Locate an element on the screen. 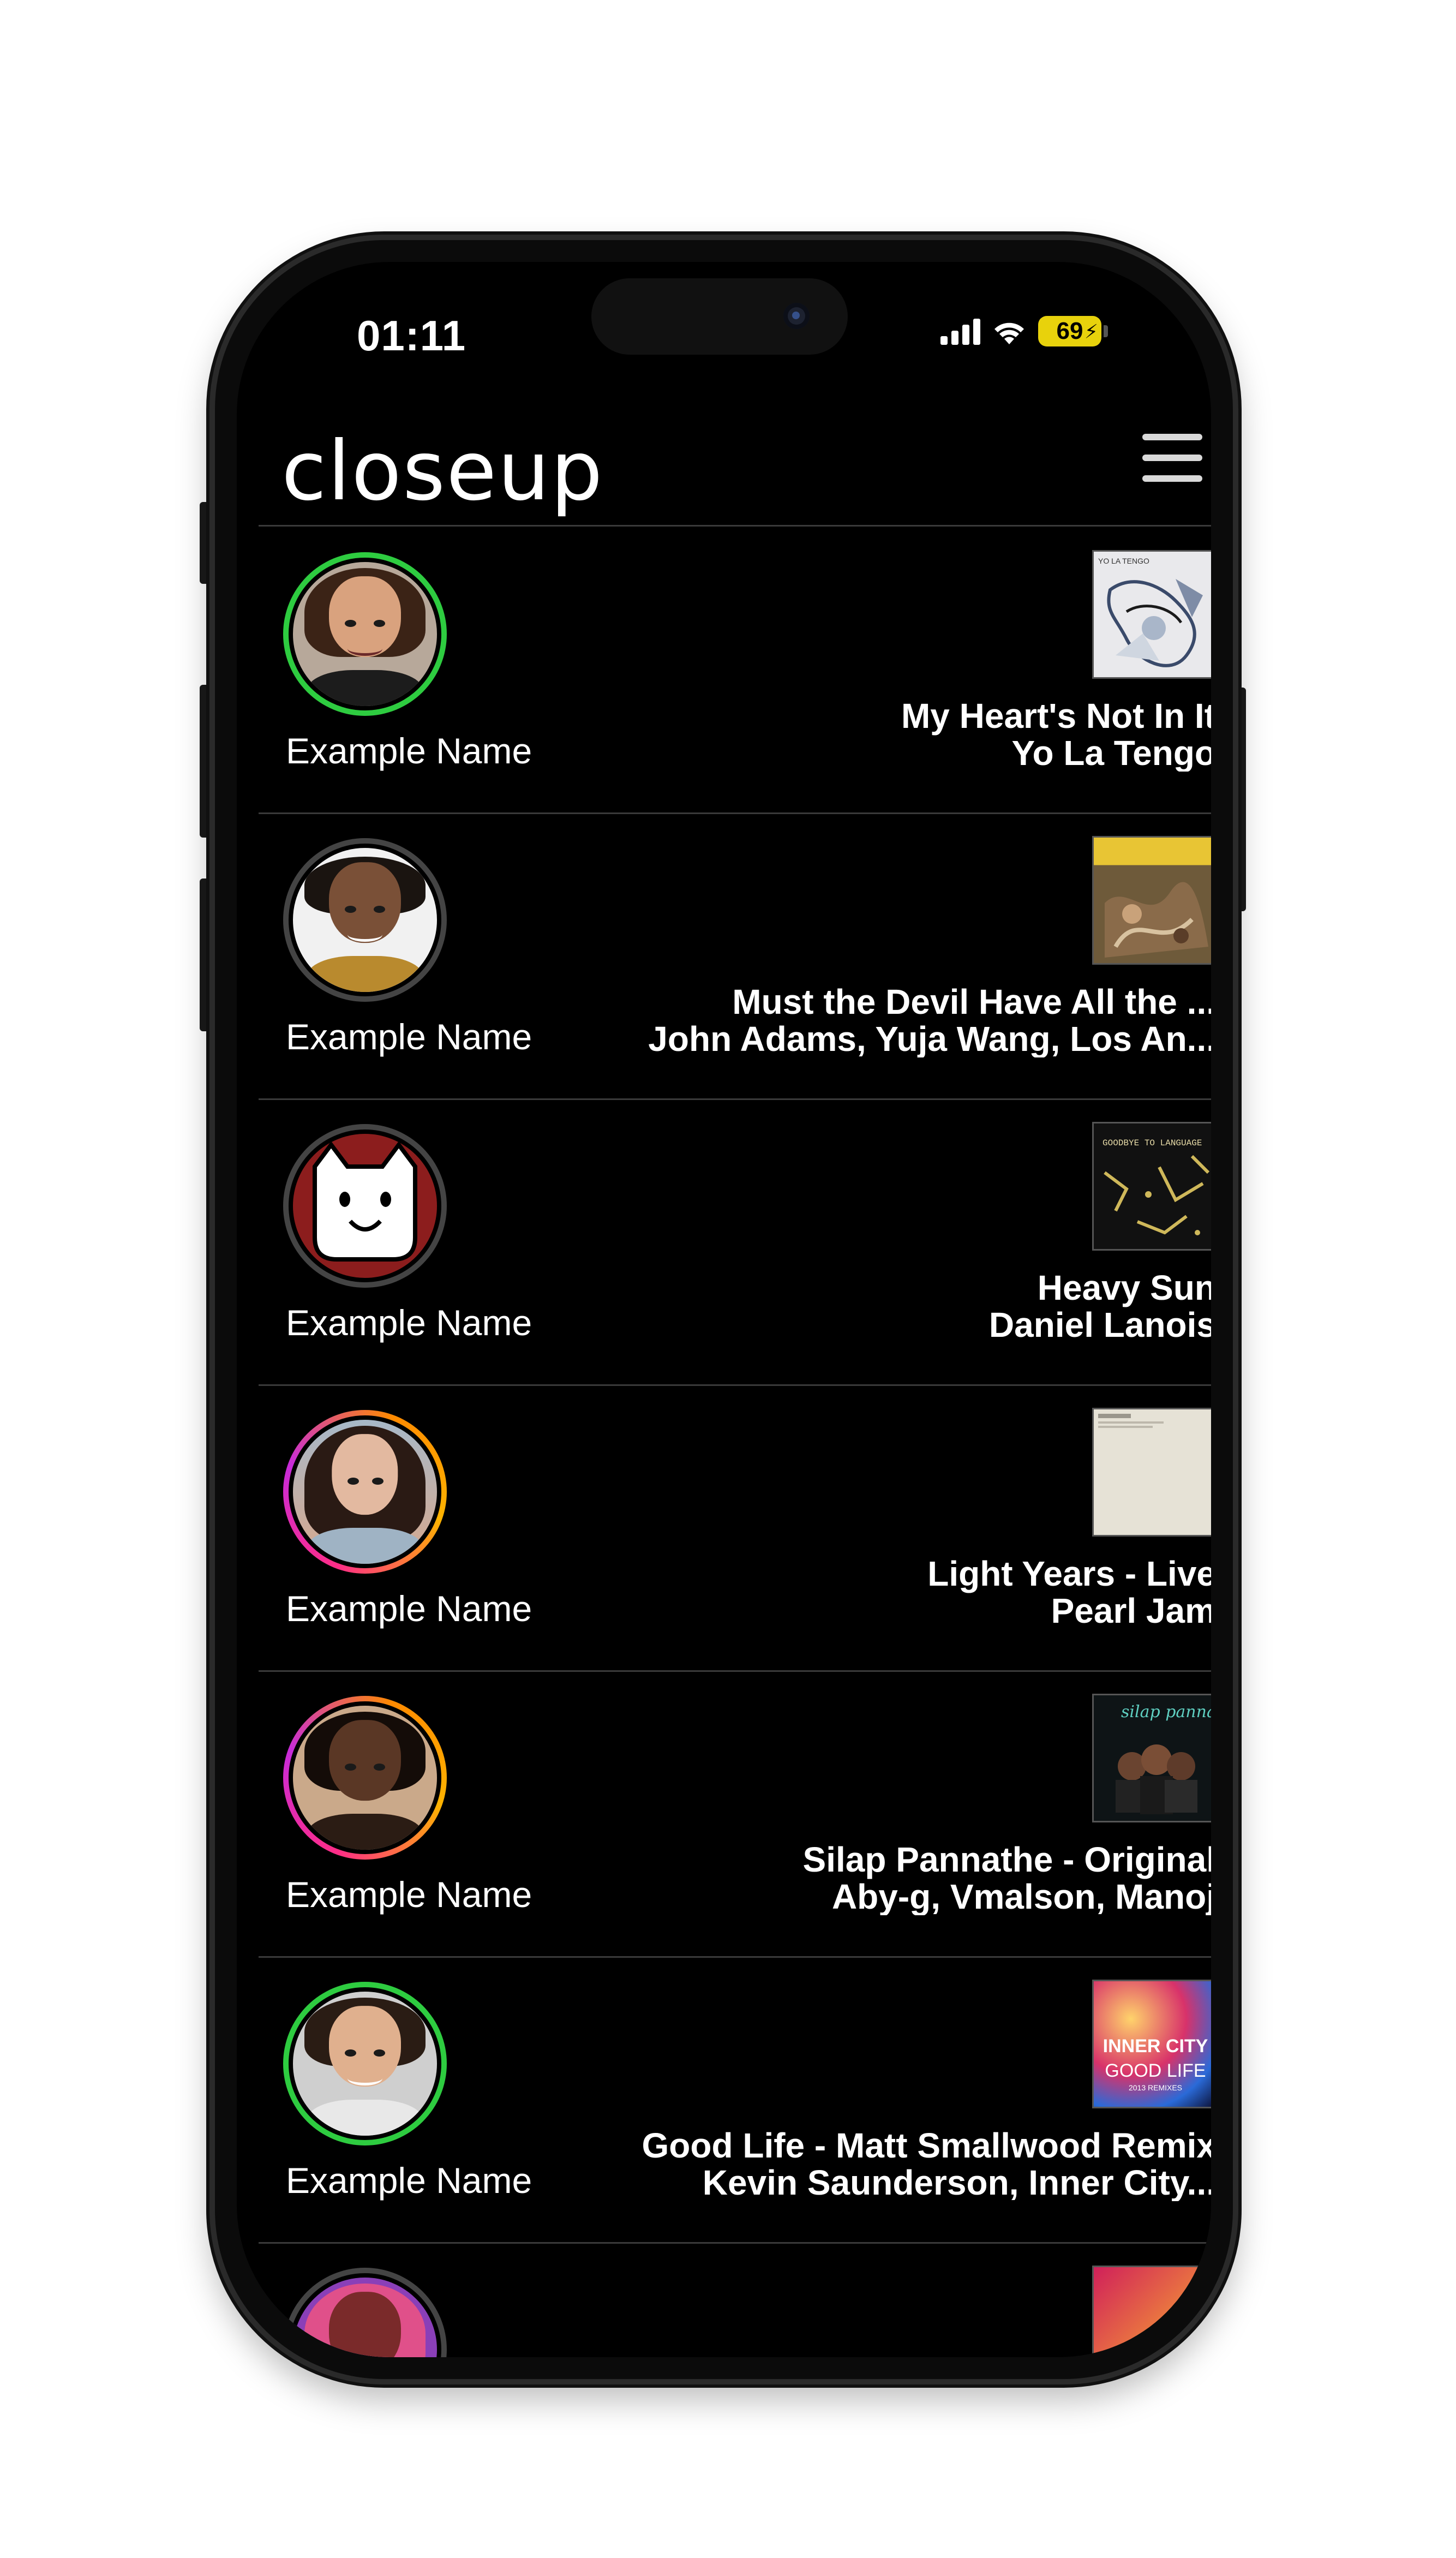 Image resolution: width=1456 pixels, height=2558 pixels. track-info: Light Years - Live Pearl Jam is located at coordinates (886, 1592).